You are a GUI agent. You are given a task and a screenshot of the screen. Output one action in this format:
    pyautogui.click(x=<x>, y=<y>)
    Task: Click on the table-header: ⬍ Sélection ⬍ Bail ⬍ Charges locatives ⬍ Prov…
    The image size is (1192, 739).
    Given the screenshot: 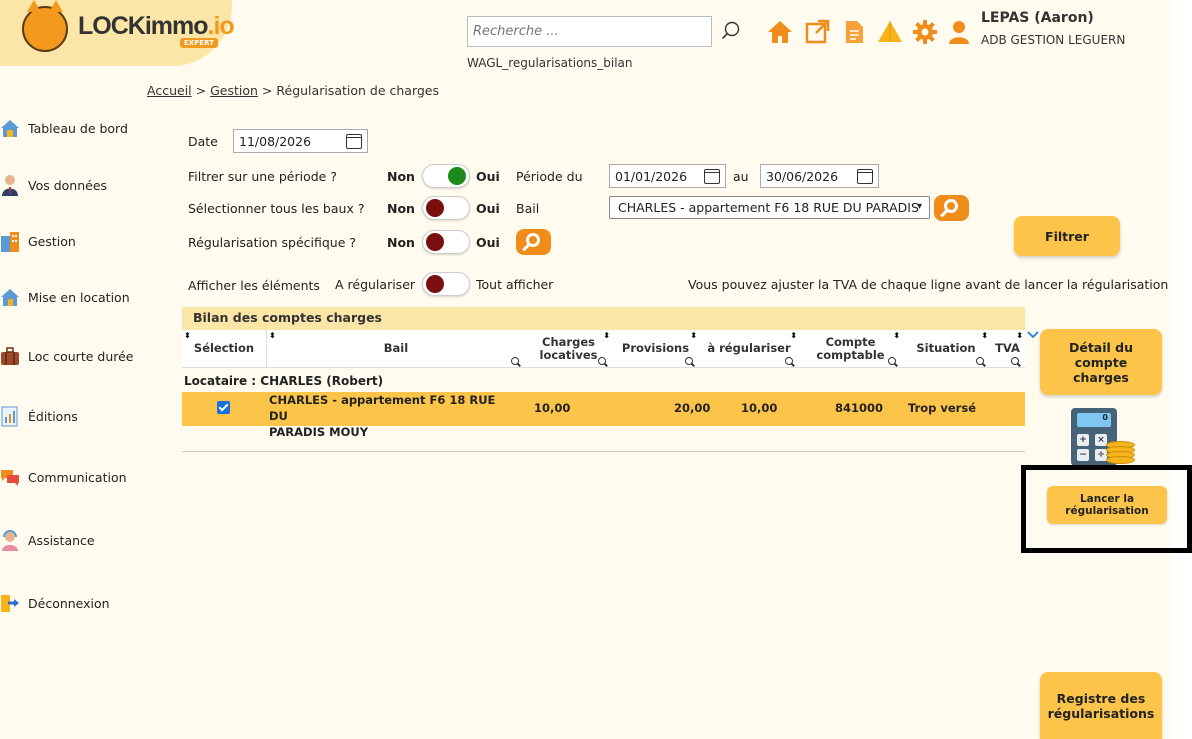 What is the action you would take?
    pyautogui.click(x=603, y=349)
    